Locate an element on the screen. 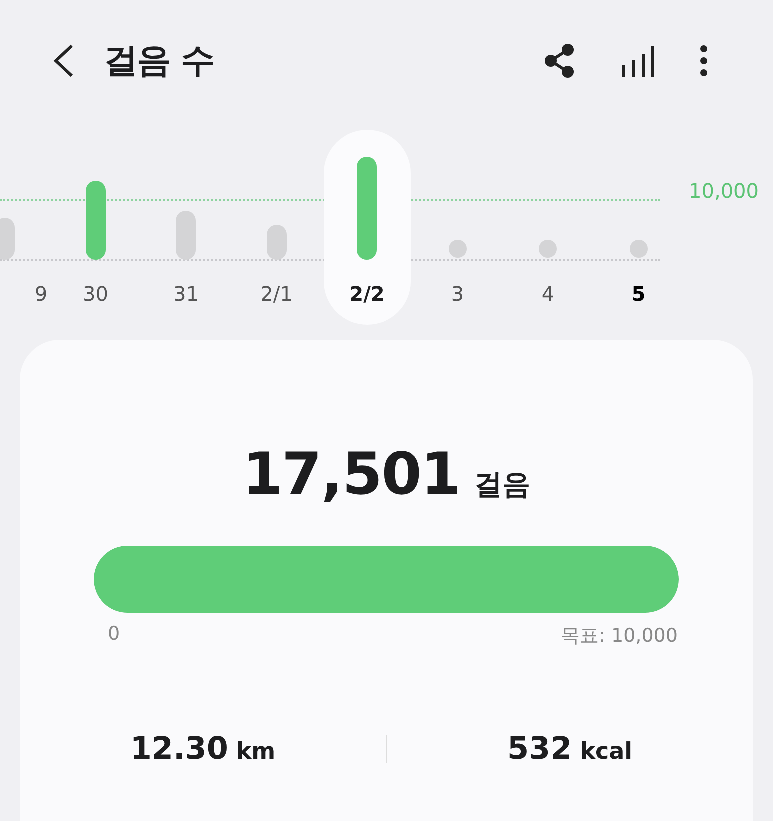 This screenshot has height=821, width=773. page-title: 걸음 수 is located at coordinates (159, 61).